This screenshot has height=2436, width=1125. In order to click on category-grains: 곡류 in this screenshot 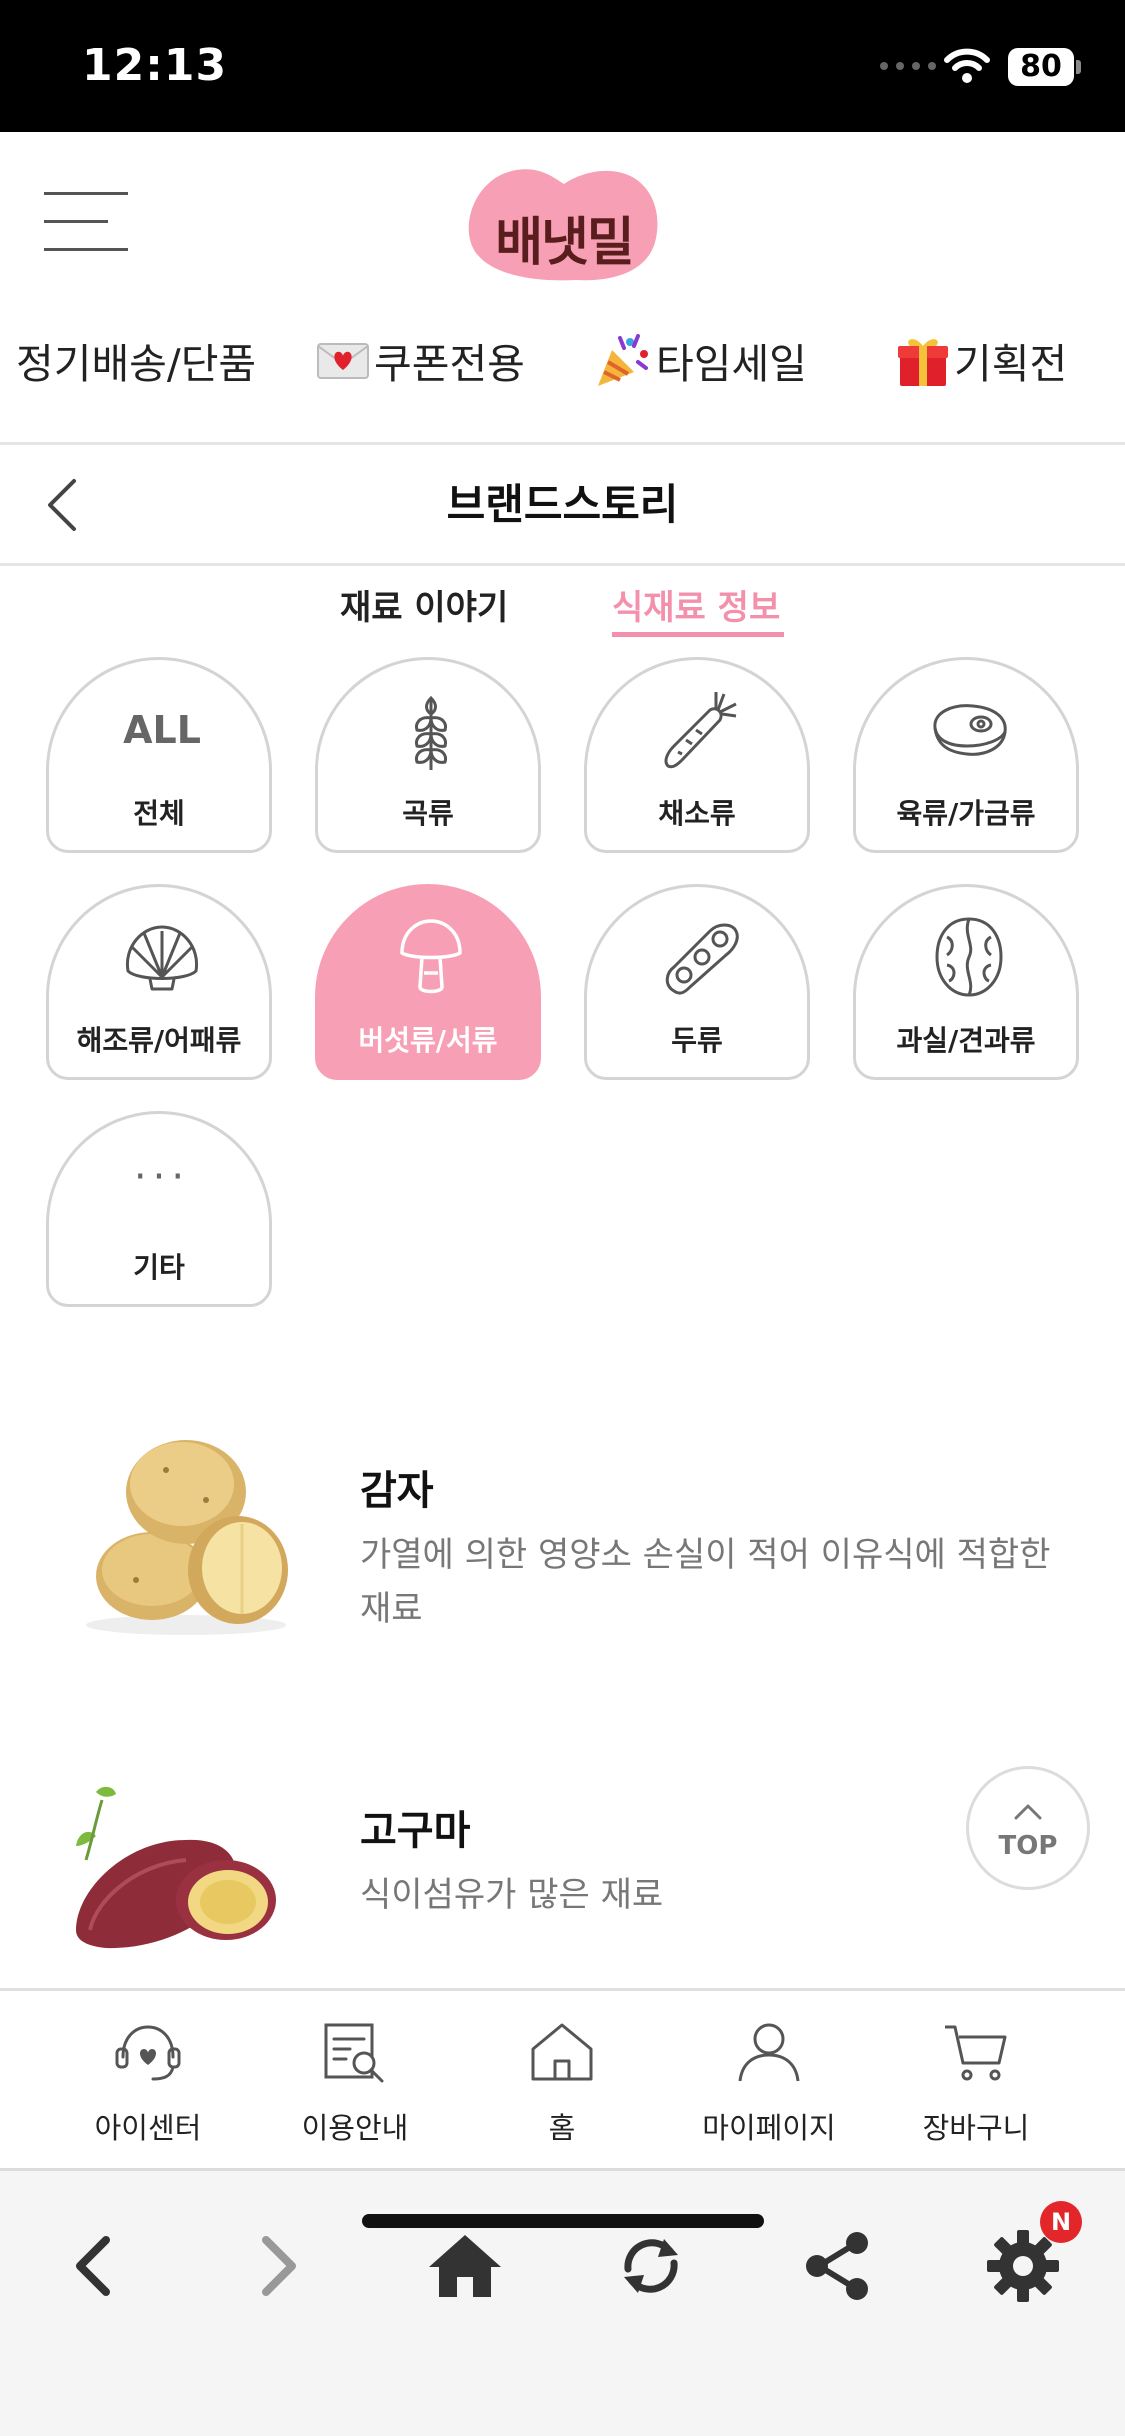, I will do `click(428, 755)`.